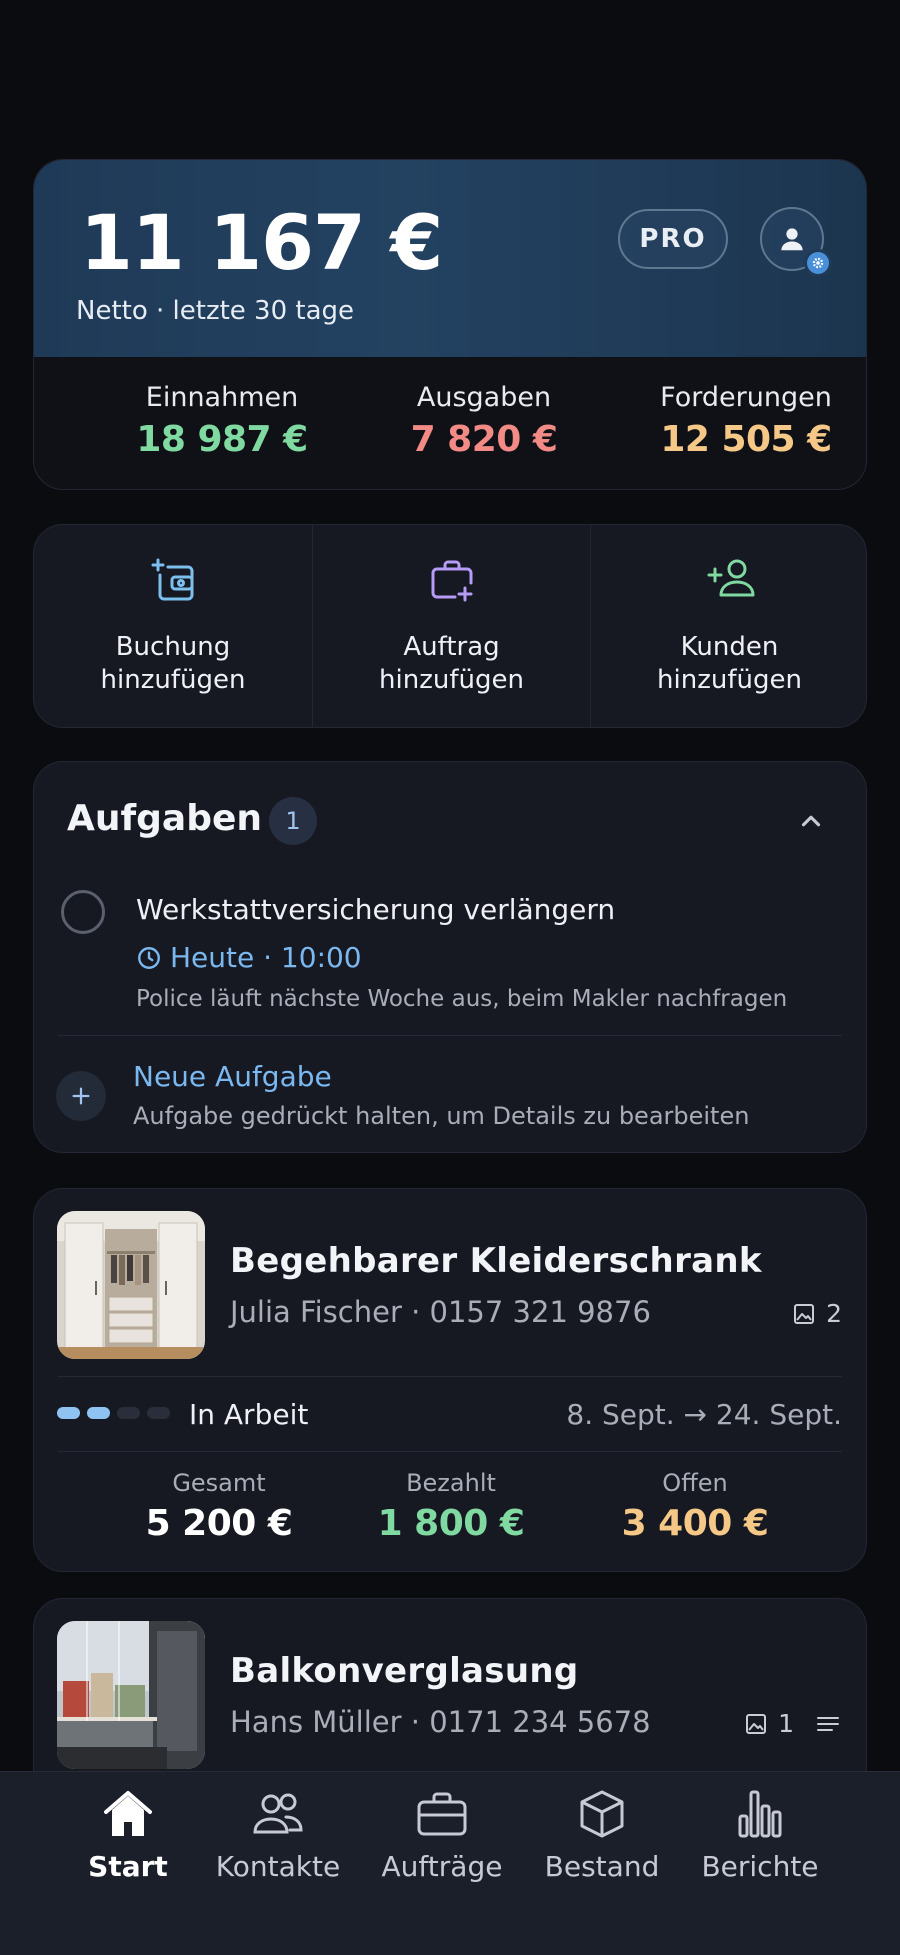  I want to click on job-title: Balkonverglasung, so click(404, 1671).